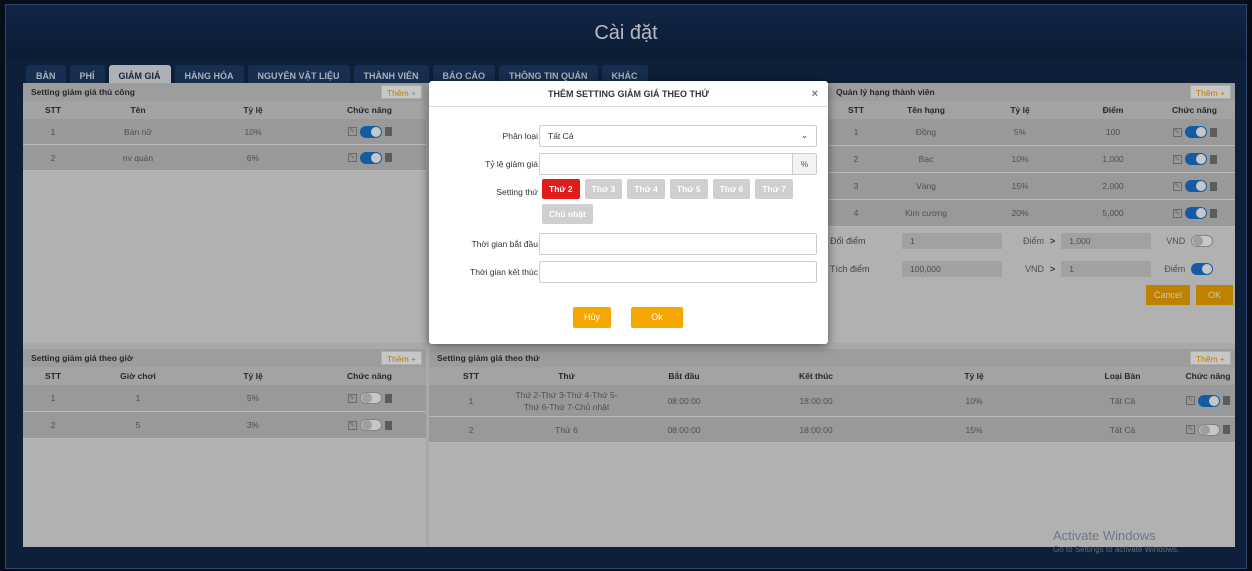 This screenshot has width=1252, height=571. Describe the element at coordinates (657, 317) in the screenshot. I see `ok-button: Ok` at that location.